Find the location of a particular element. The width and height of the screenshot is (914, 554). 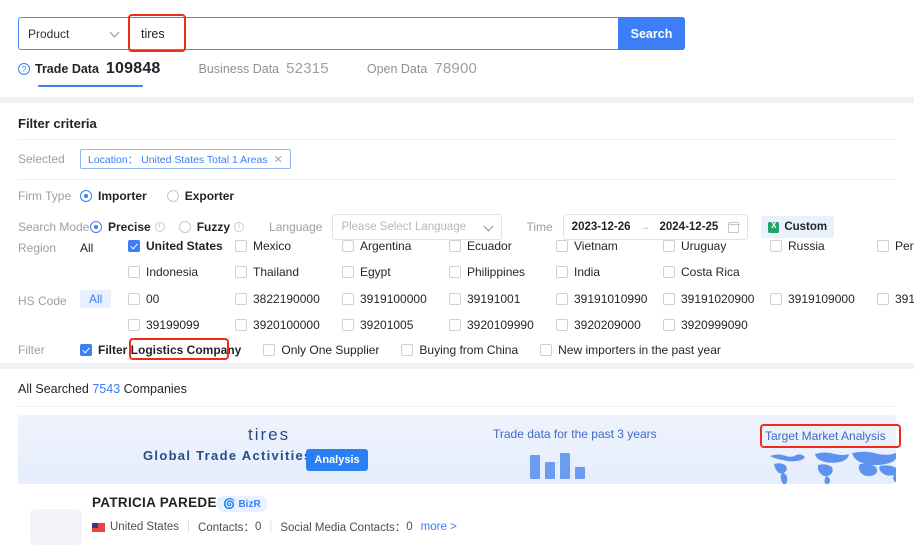

hs-checkbox-39201005: 39201005 is located at coordinates (395, 325).